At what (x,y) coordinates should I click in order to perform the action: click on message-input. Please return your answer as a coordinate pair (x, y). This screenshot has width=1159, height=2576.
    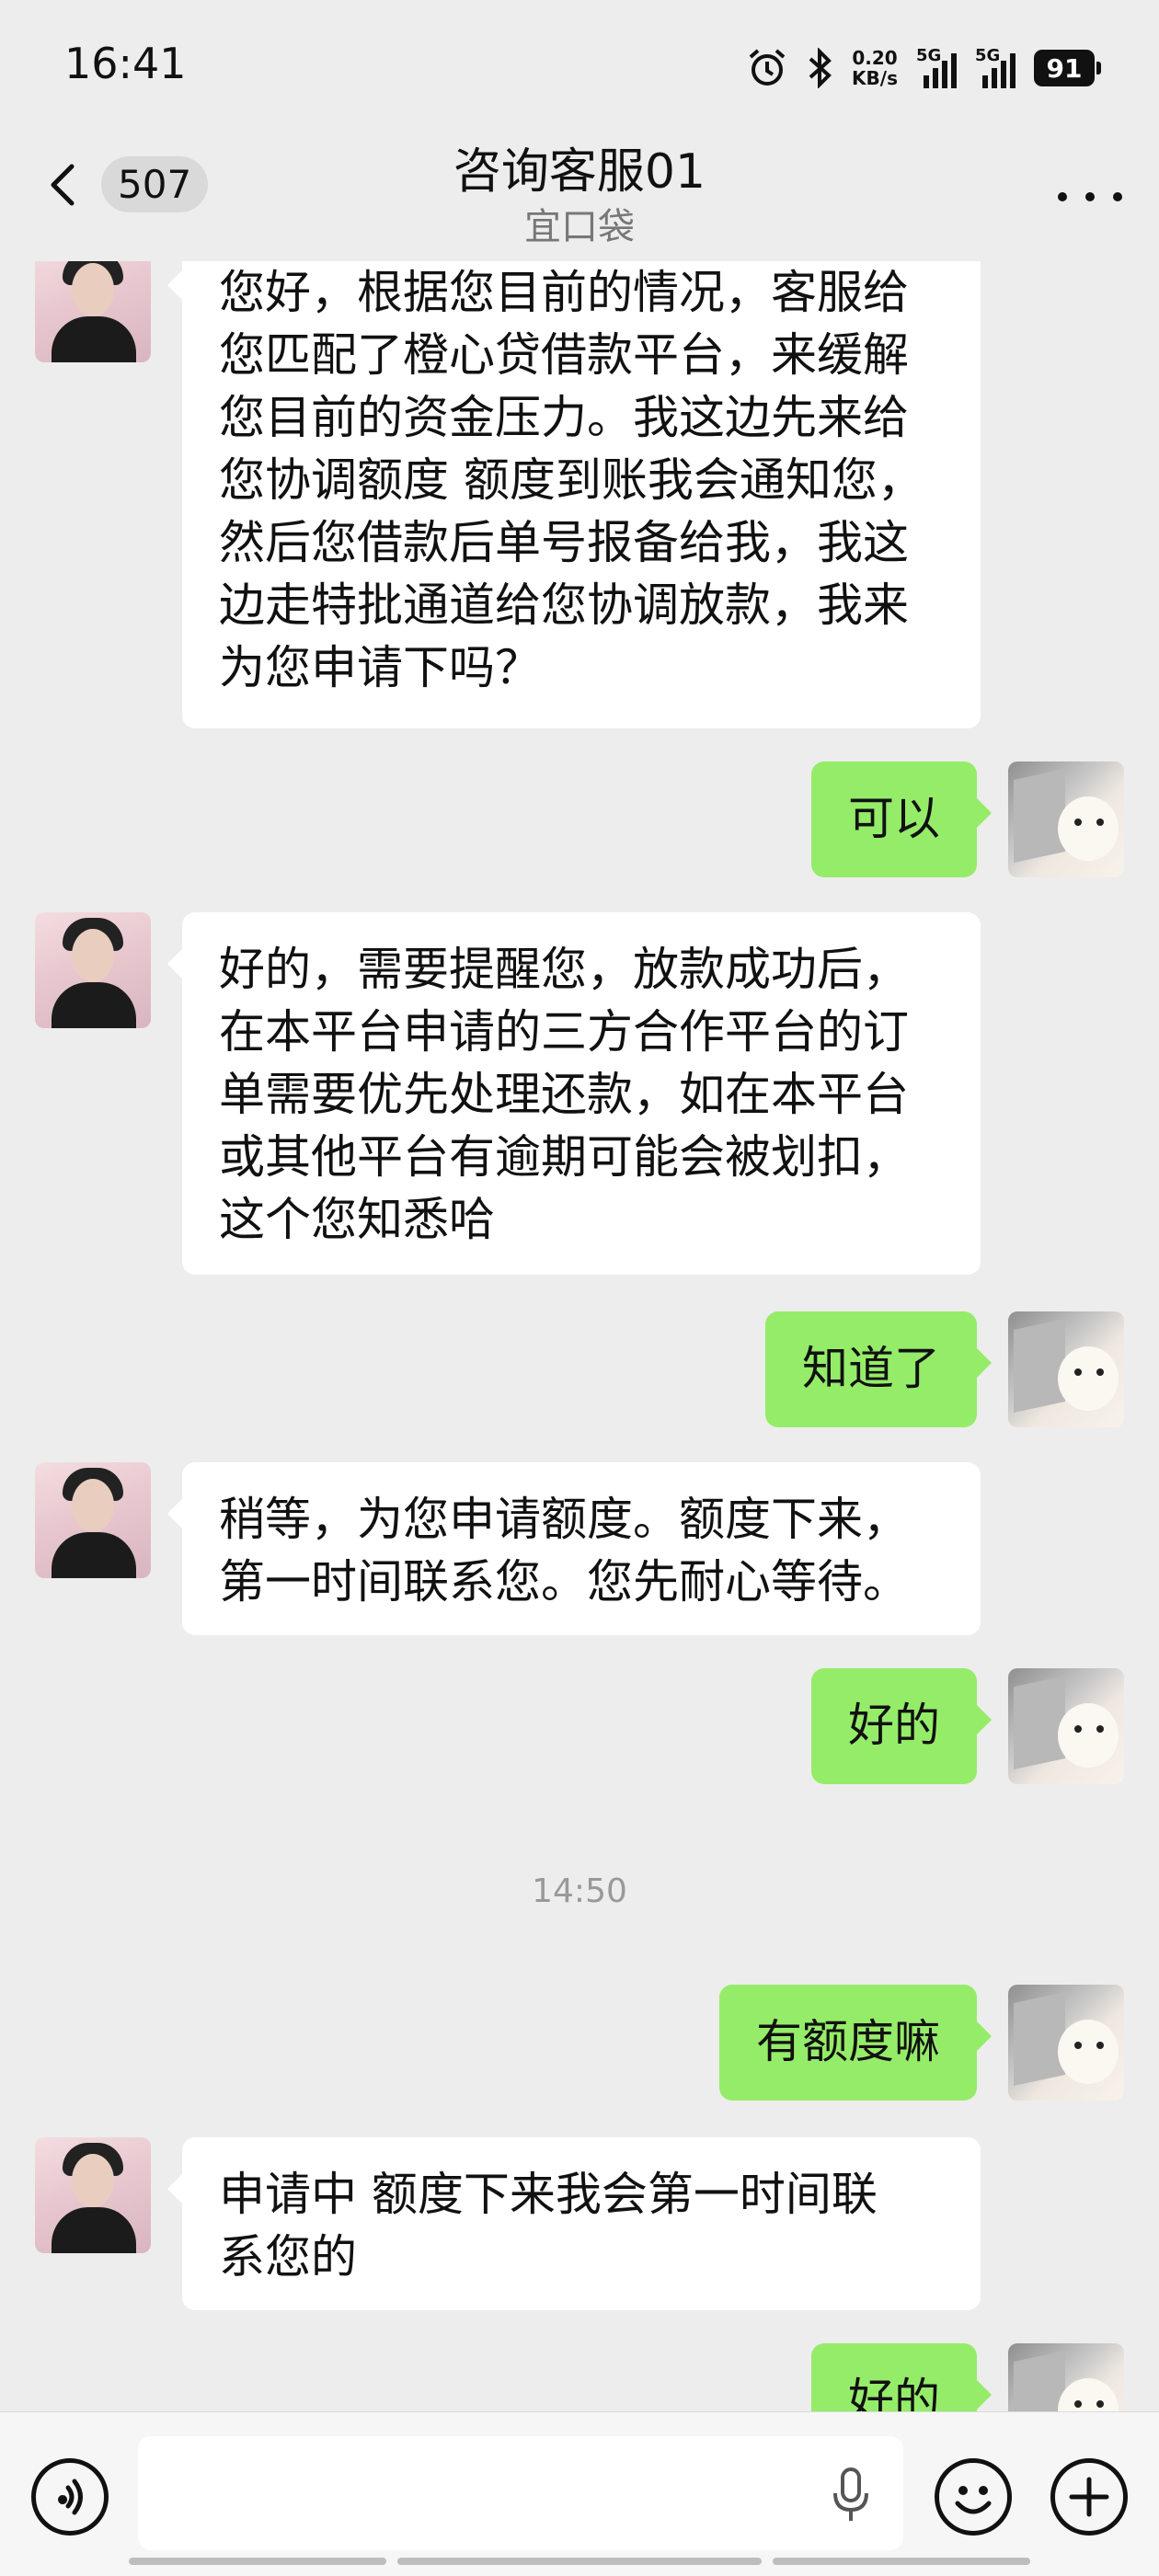
    Looking at the image, I should click on (520, 2493).